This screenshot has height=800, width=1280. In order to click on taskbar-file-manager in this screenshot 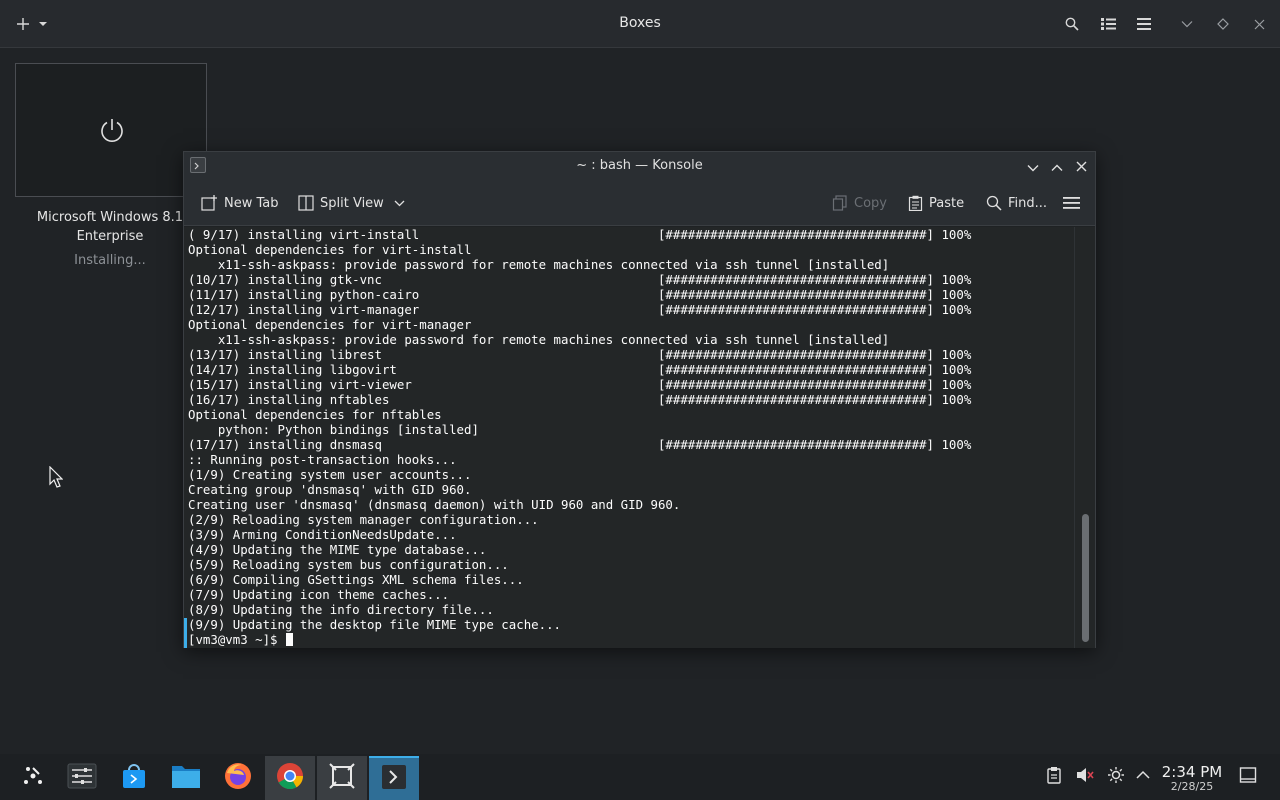, I will do `click(186, 778)`.